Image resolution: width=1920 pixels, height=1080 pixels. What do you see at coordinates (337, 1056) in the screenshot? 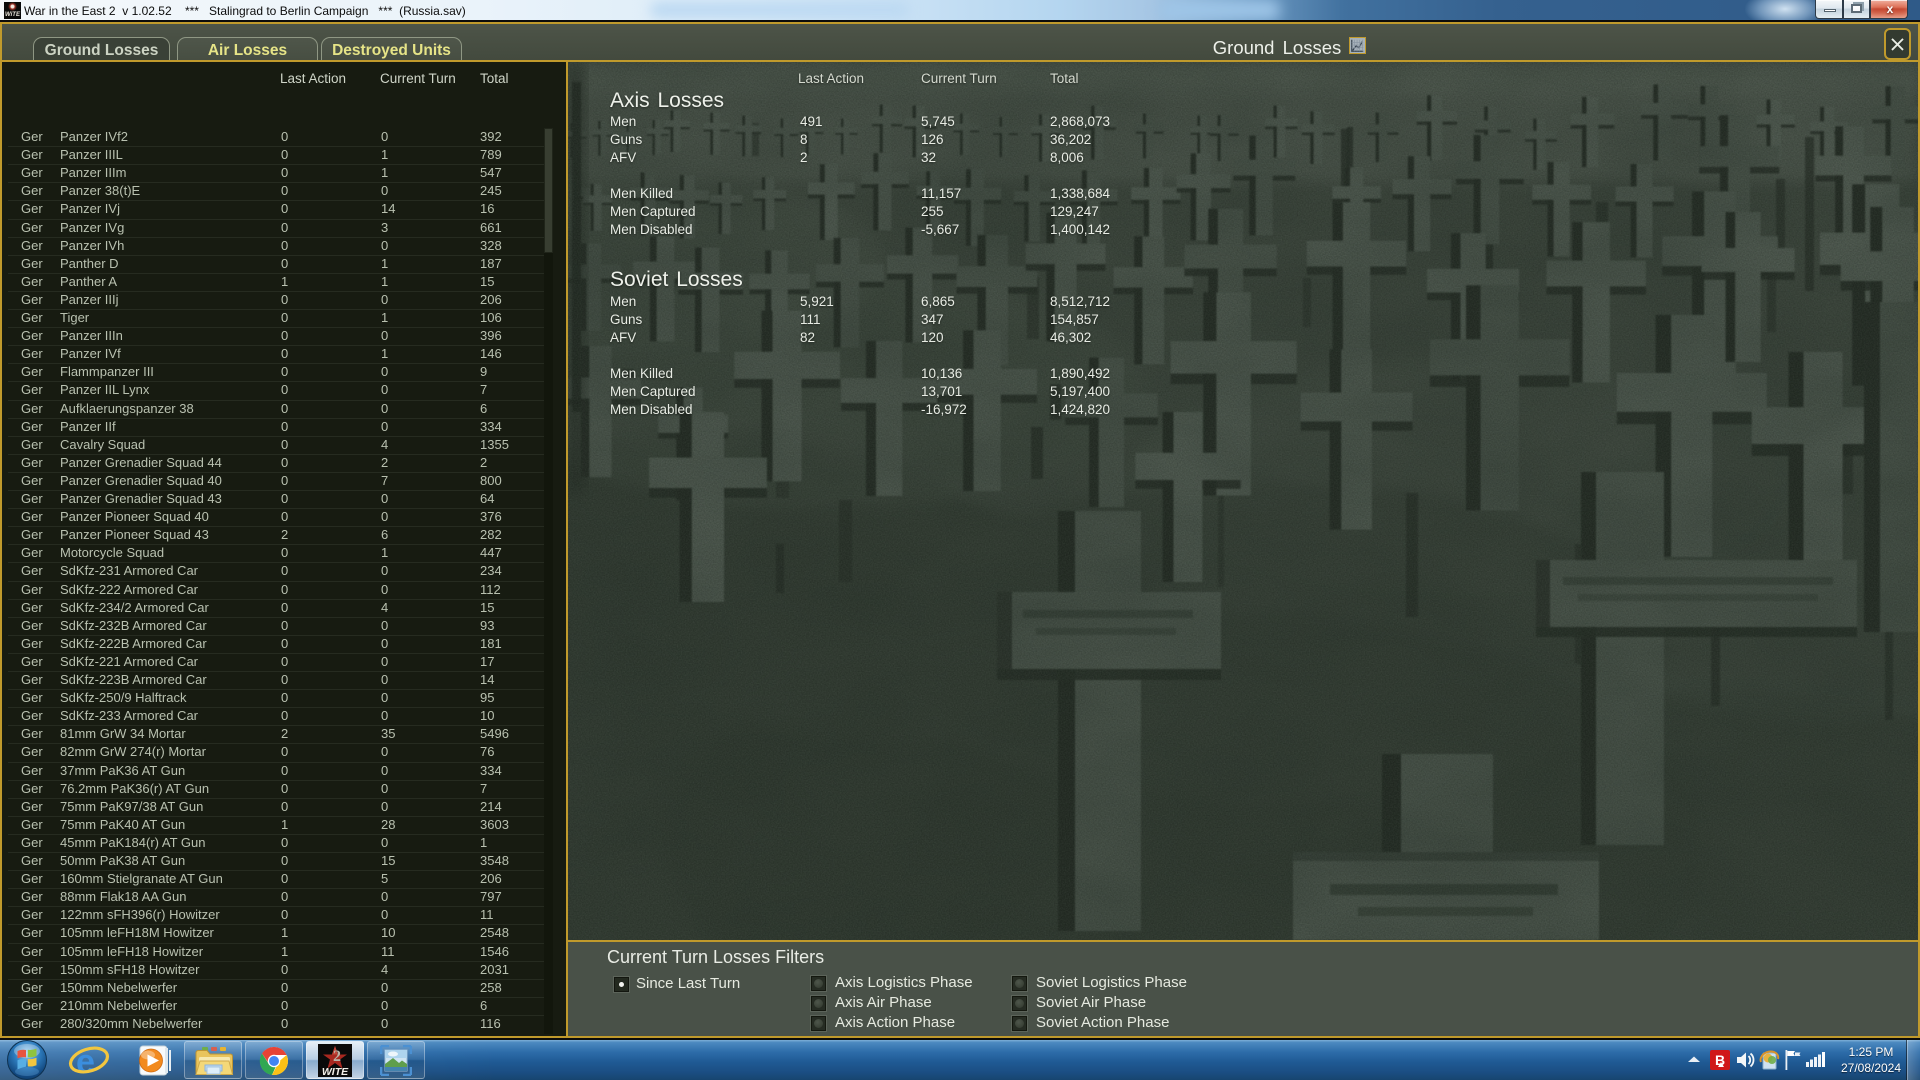
I see `svg-text: 2` at bounding box center [337, 1056].